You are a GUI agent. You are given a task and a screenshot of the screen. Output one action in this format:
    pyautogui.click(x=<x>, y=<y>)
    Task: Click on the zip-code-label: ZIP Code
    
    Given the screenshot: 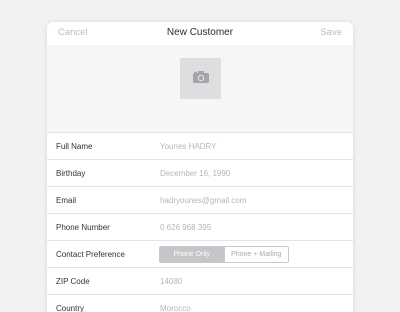 What is the action you would take?
    pyautogui.click(x=73, y=281)
    